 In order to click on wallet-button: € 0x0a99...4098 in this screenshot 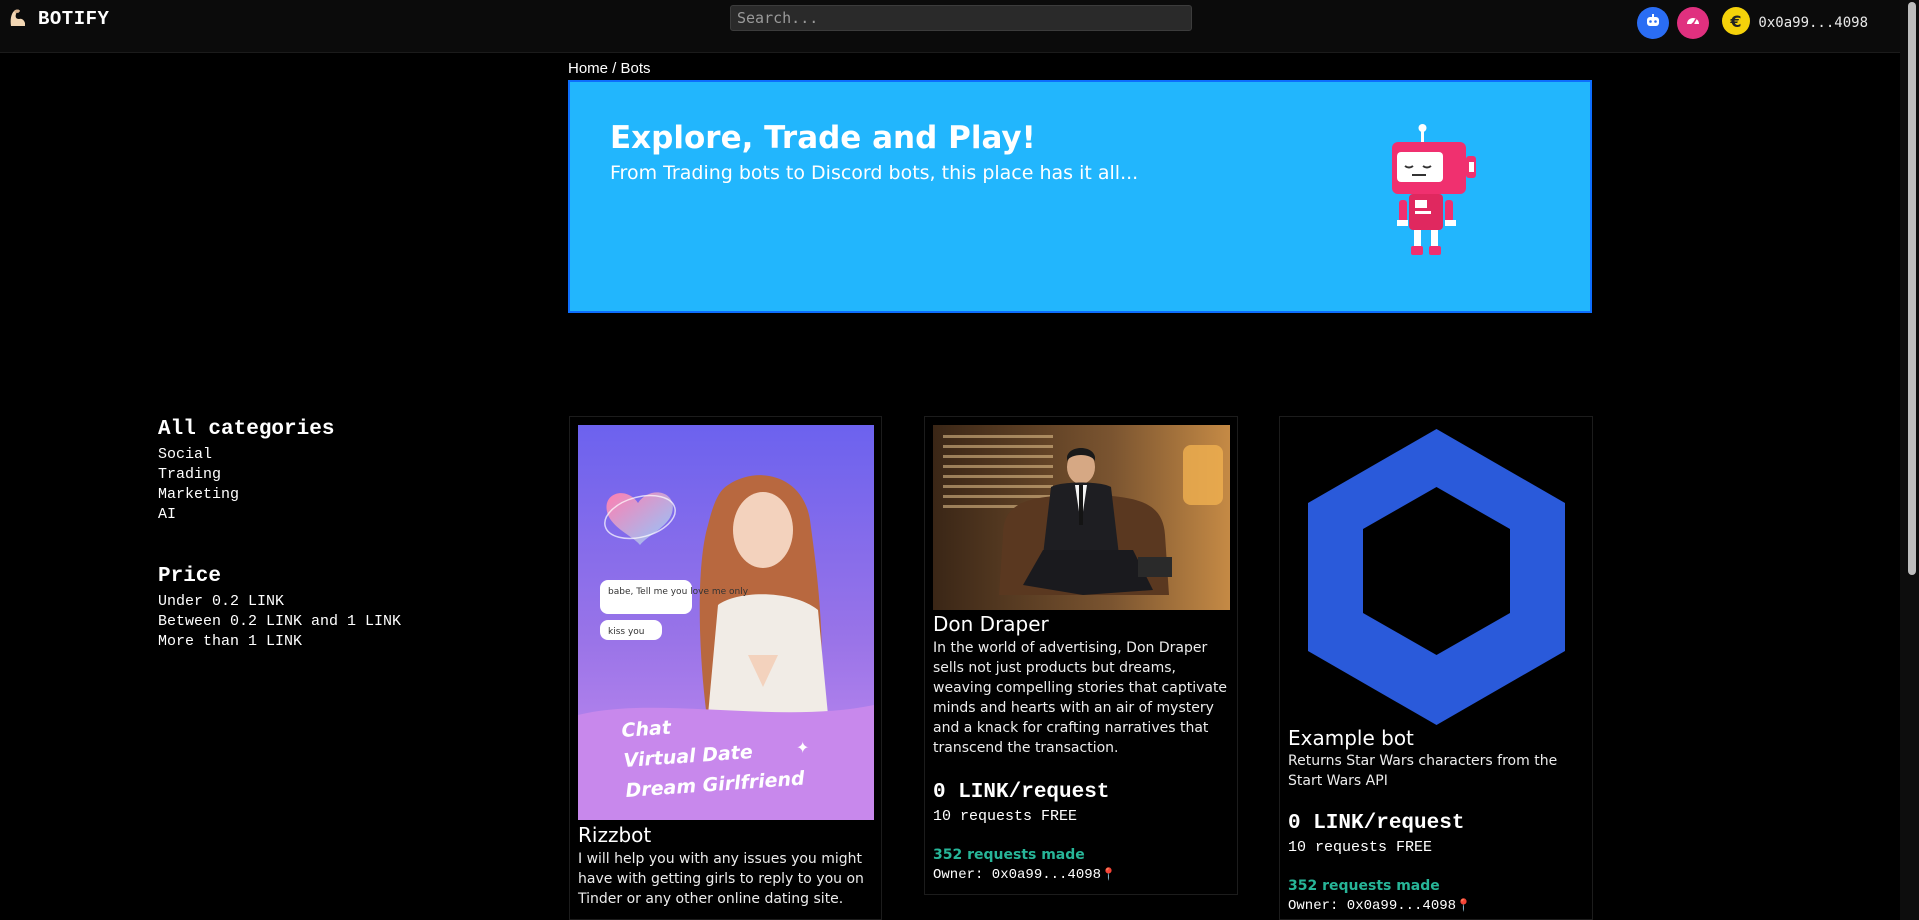, I will do `click(1794, 23)`.